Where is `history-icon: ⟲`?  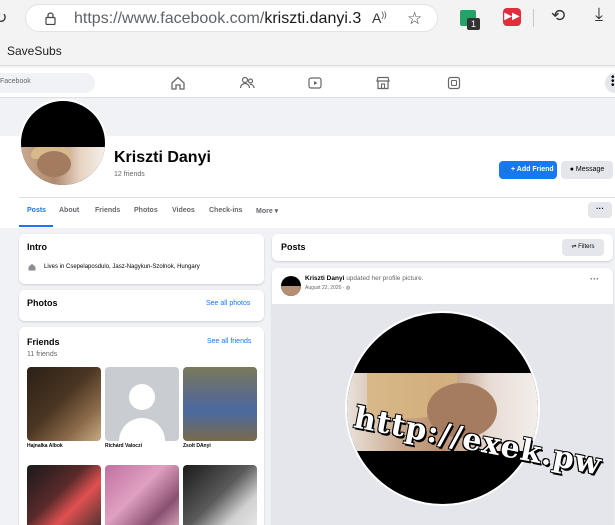
history-icon: ⟲ is located at coordinates (558, 16).